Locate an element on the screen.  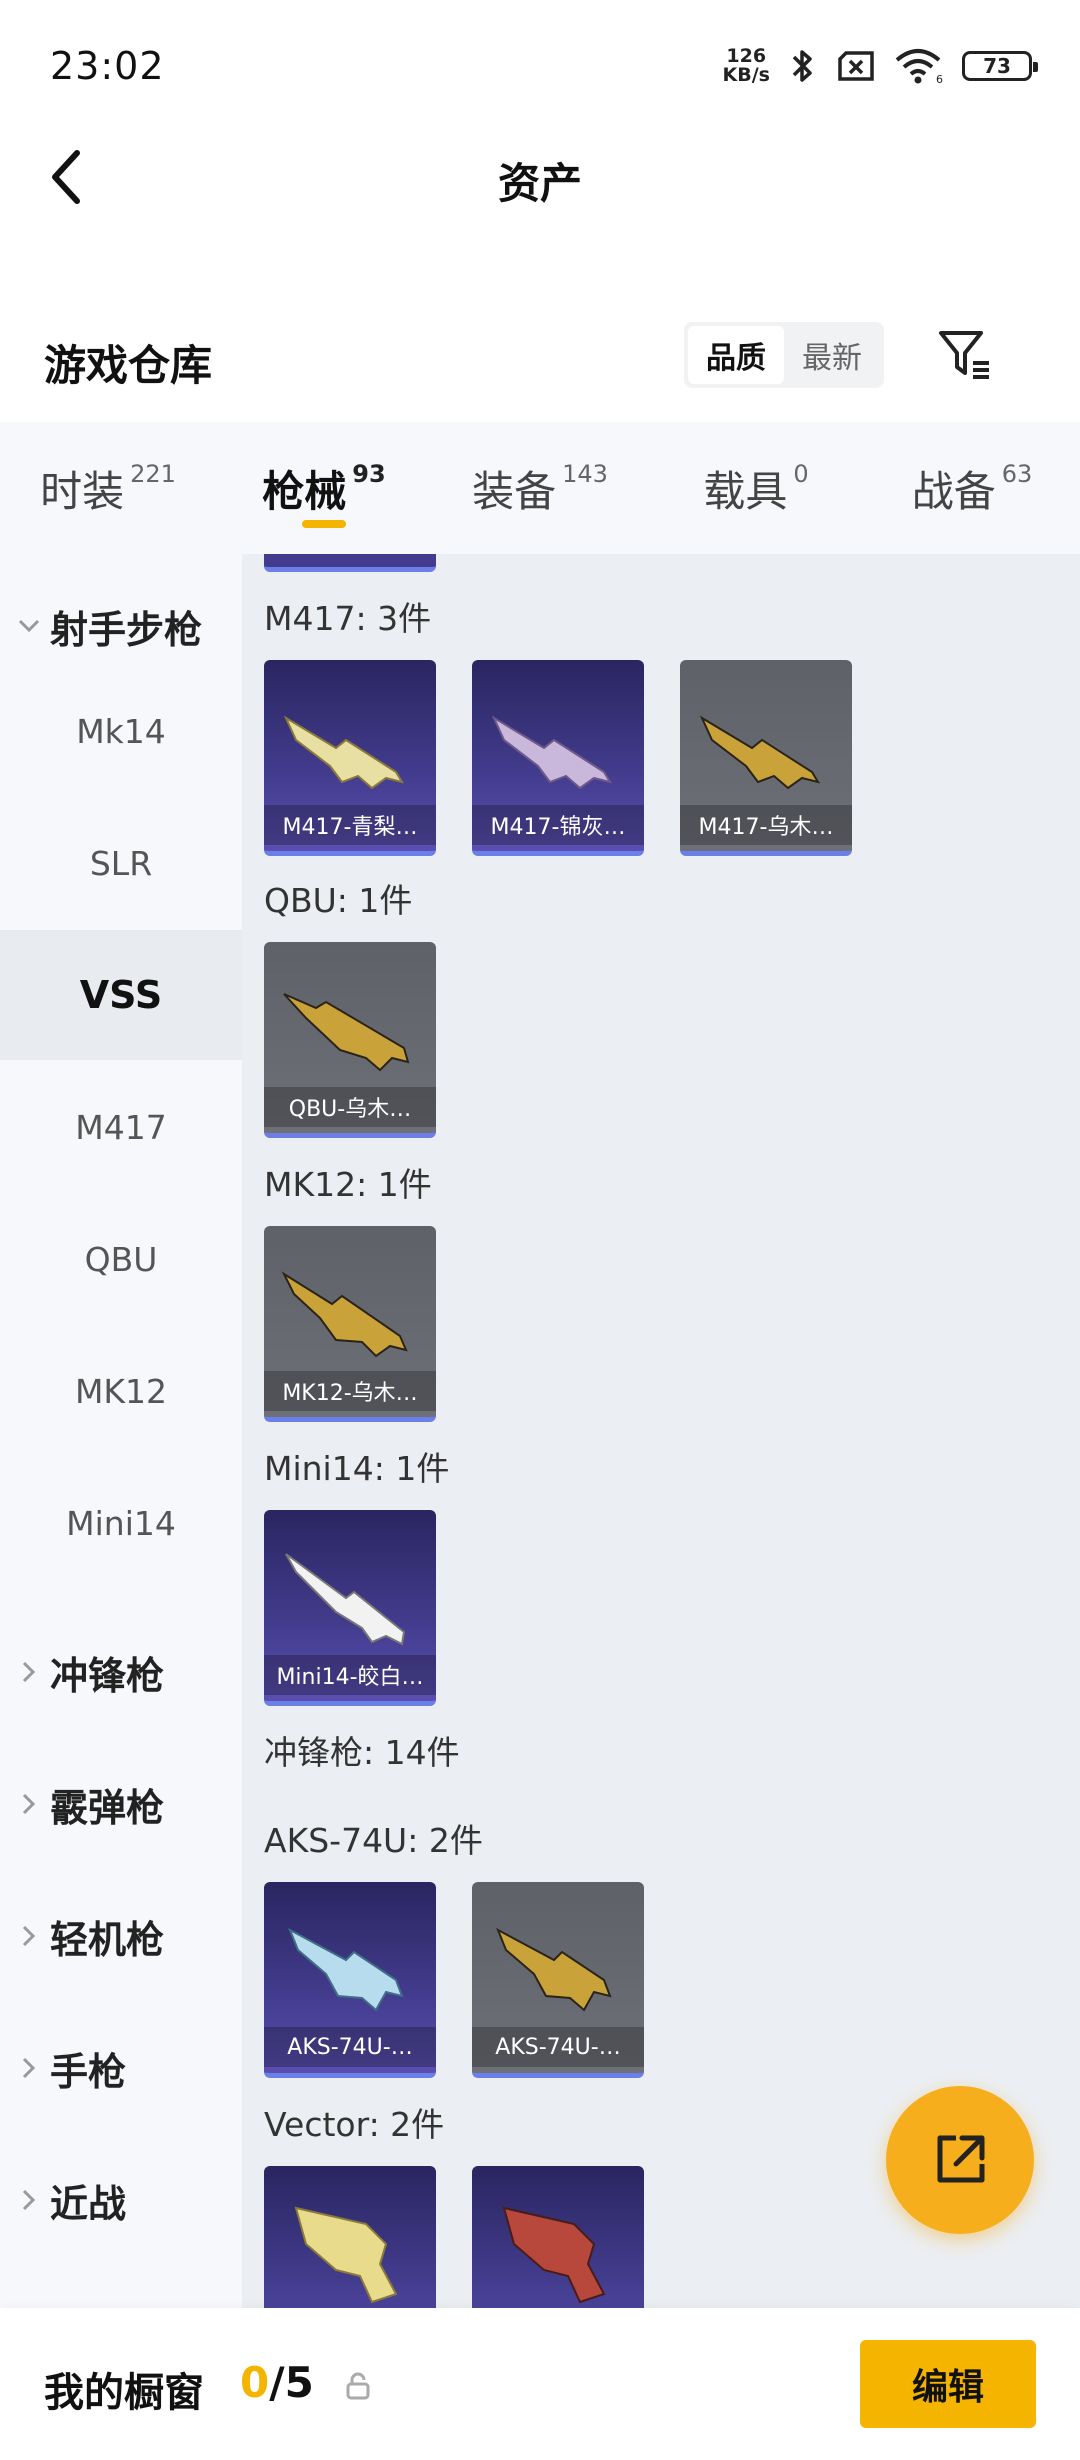
chevron-down-icon is located at coordinates (29, 626).